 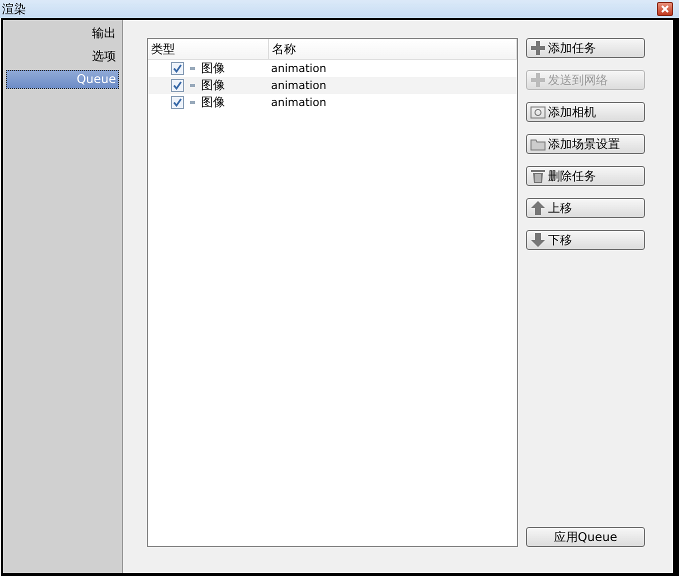 I want to click on trash-icon, so click(x=538, y=176).